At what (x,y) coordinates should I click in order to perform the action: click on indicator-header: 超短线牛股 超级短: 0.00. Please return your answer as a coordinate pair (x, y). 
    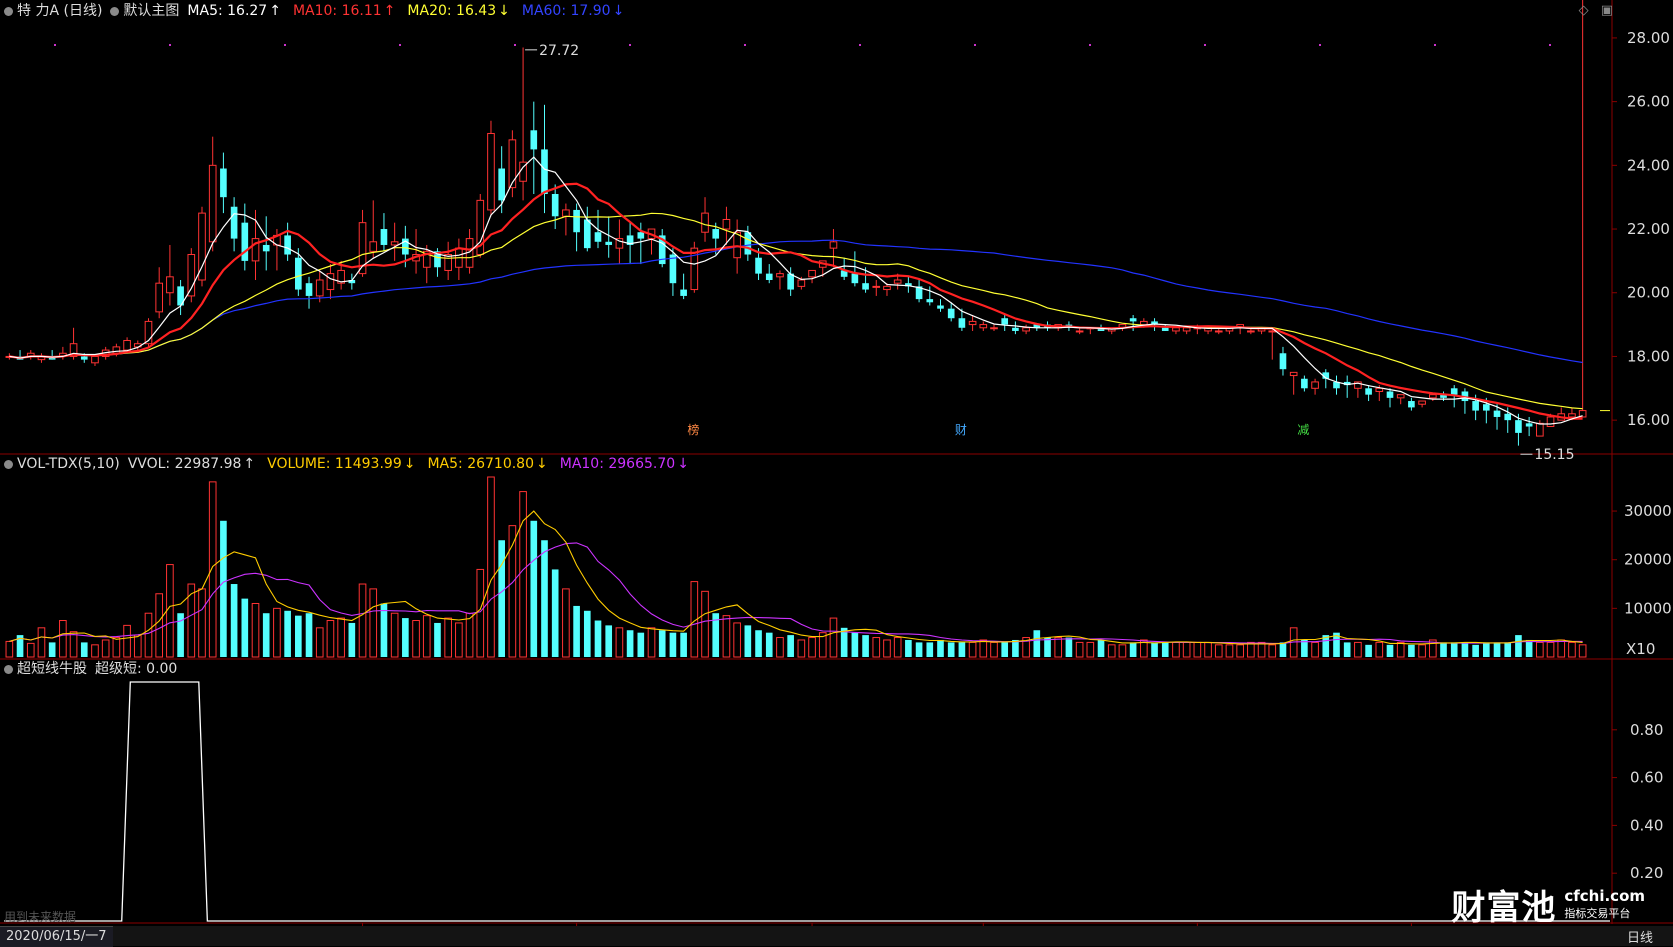
    Looking at the image, I should click on (94, 669).